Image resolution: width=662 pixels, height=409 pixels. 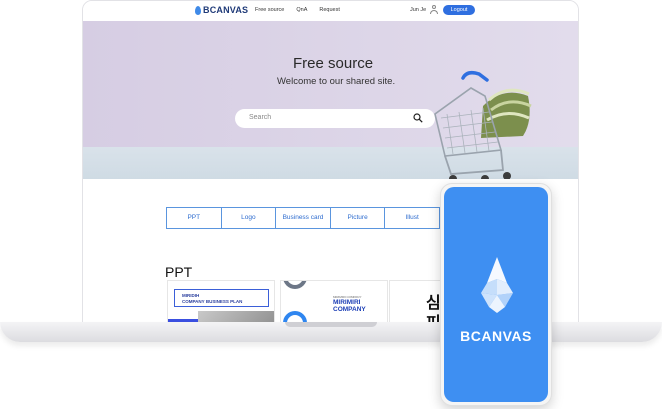 I want to click on site-logo: BCANVAS, so click(x=221, y=10).